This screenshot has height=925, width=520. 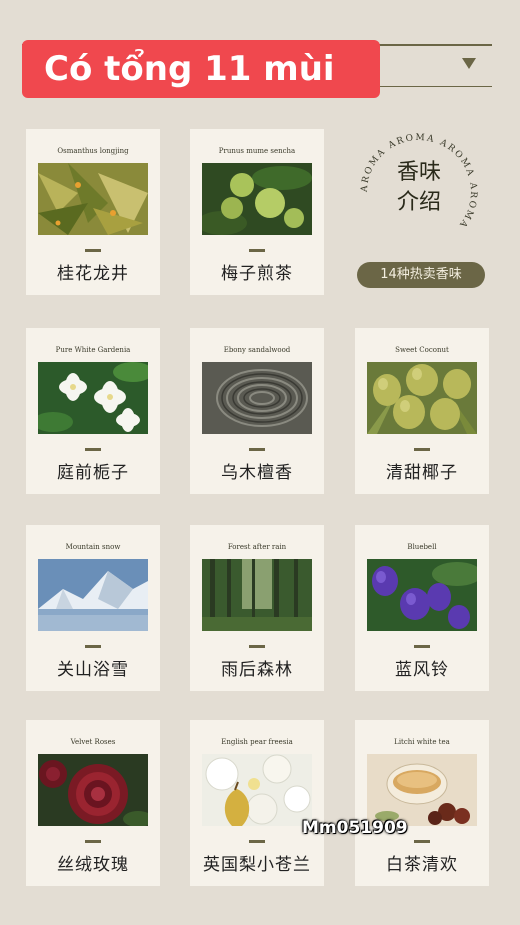 I want to click on gardenia-image, so click(x=93, y=398).